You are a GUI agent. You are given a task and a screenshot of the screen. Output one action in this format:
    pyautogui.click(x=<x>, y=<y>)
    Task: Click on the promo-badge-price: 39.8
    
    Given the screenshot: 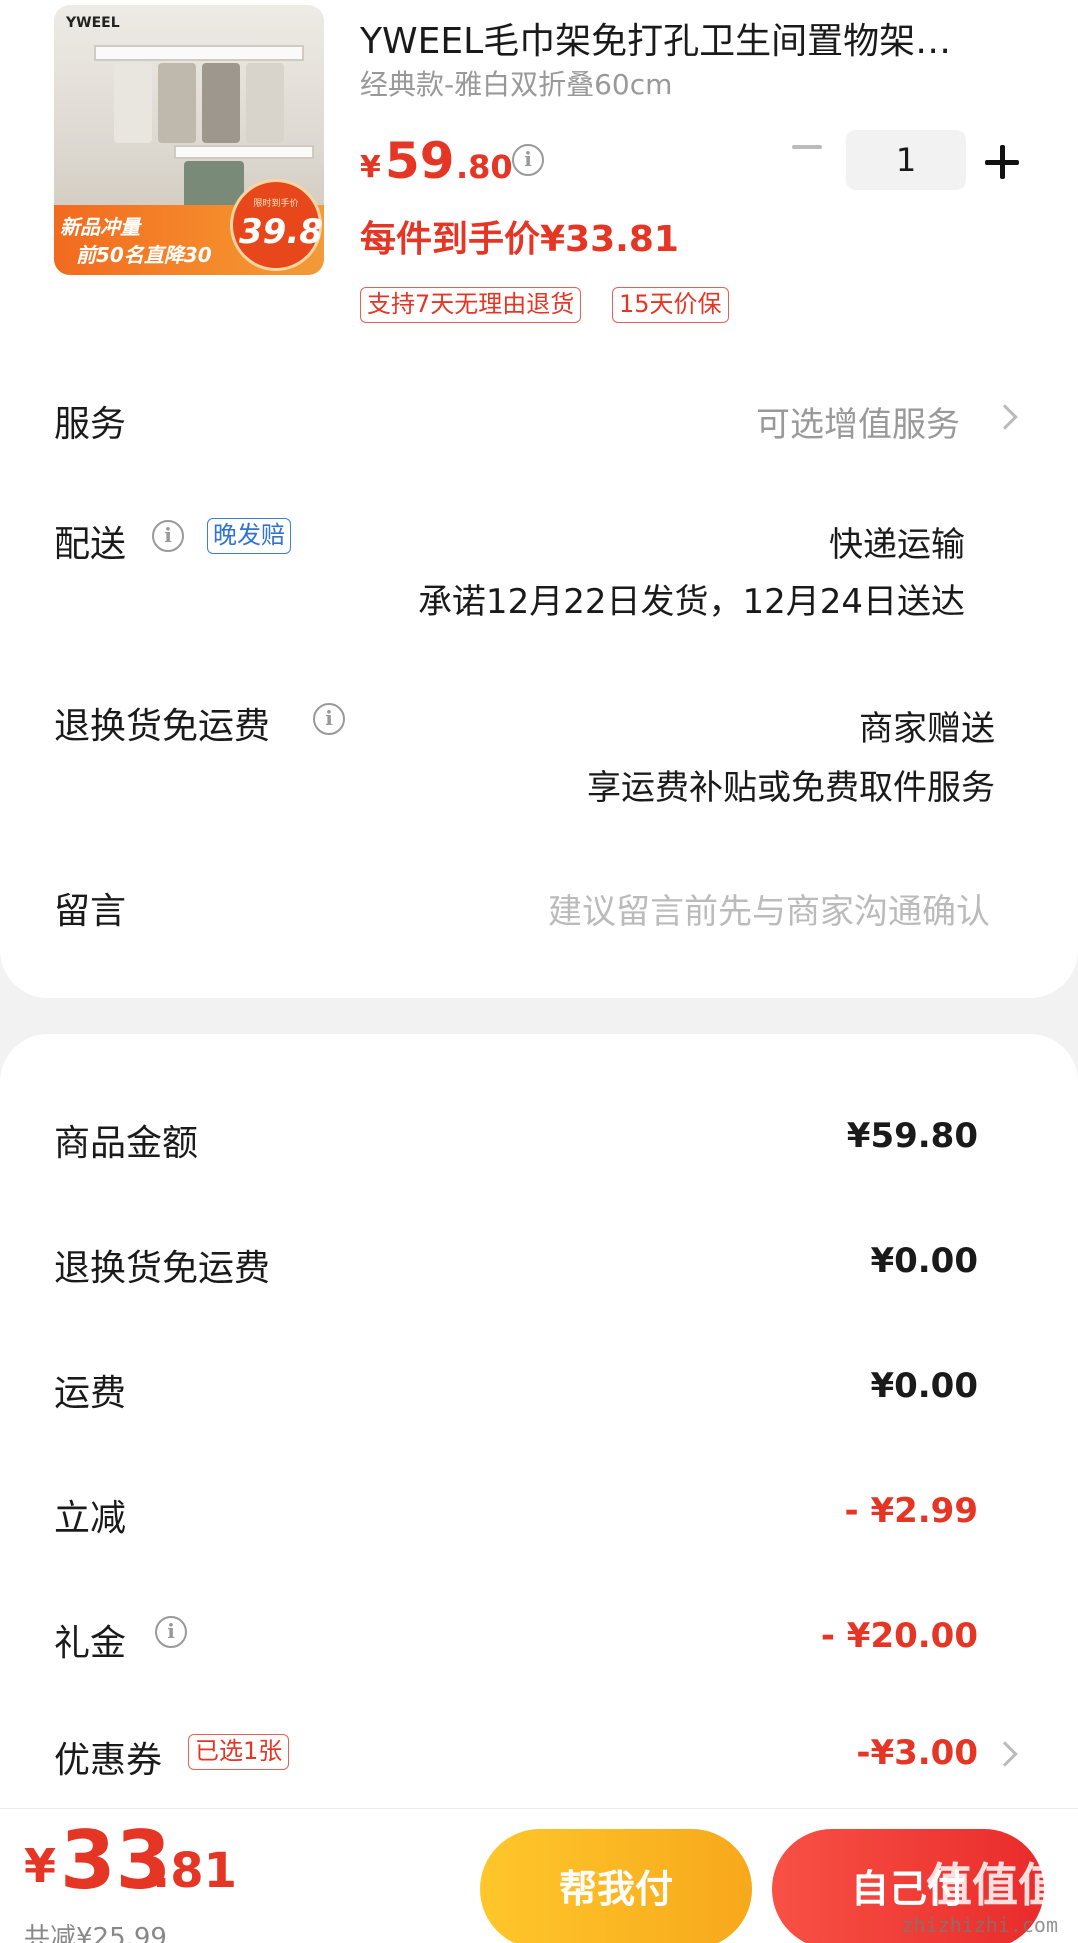 What is the action you would take?
    pyautogui.click(x=281, y=232)
    